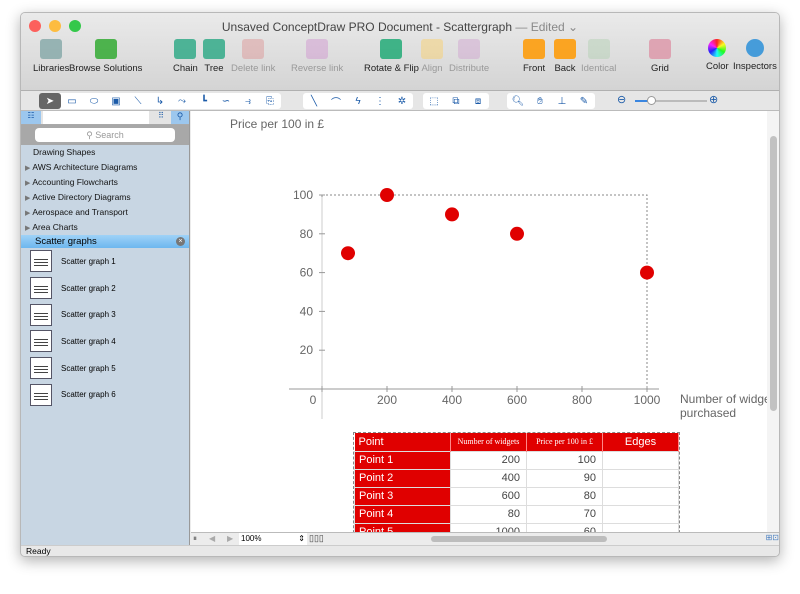 This screenshot has height=594, width=800. What do you see at coordinates (105, 56) in the screenshot?
I see `browse-solutions-button: Browse Solutions` at bounding box center [105, 56].